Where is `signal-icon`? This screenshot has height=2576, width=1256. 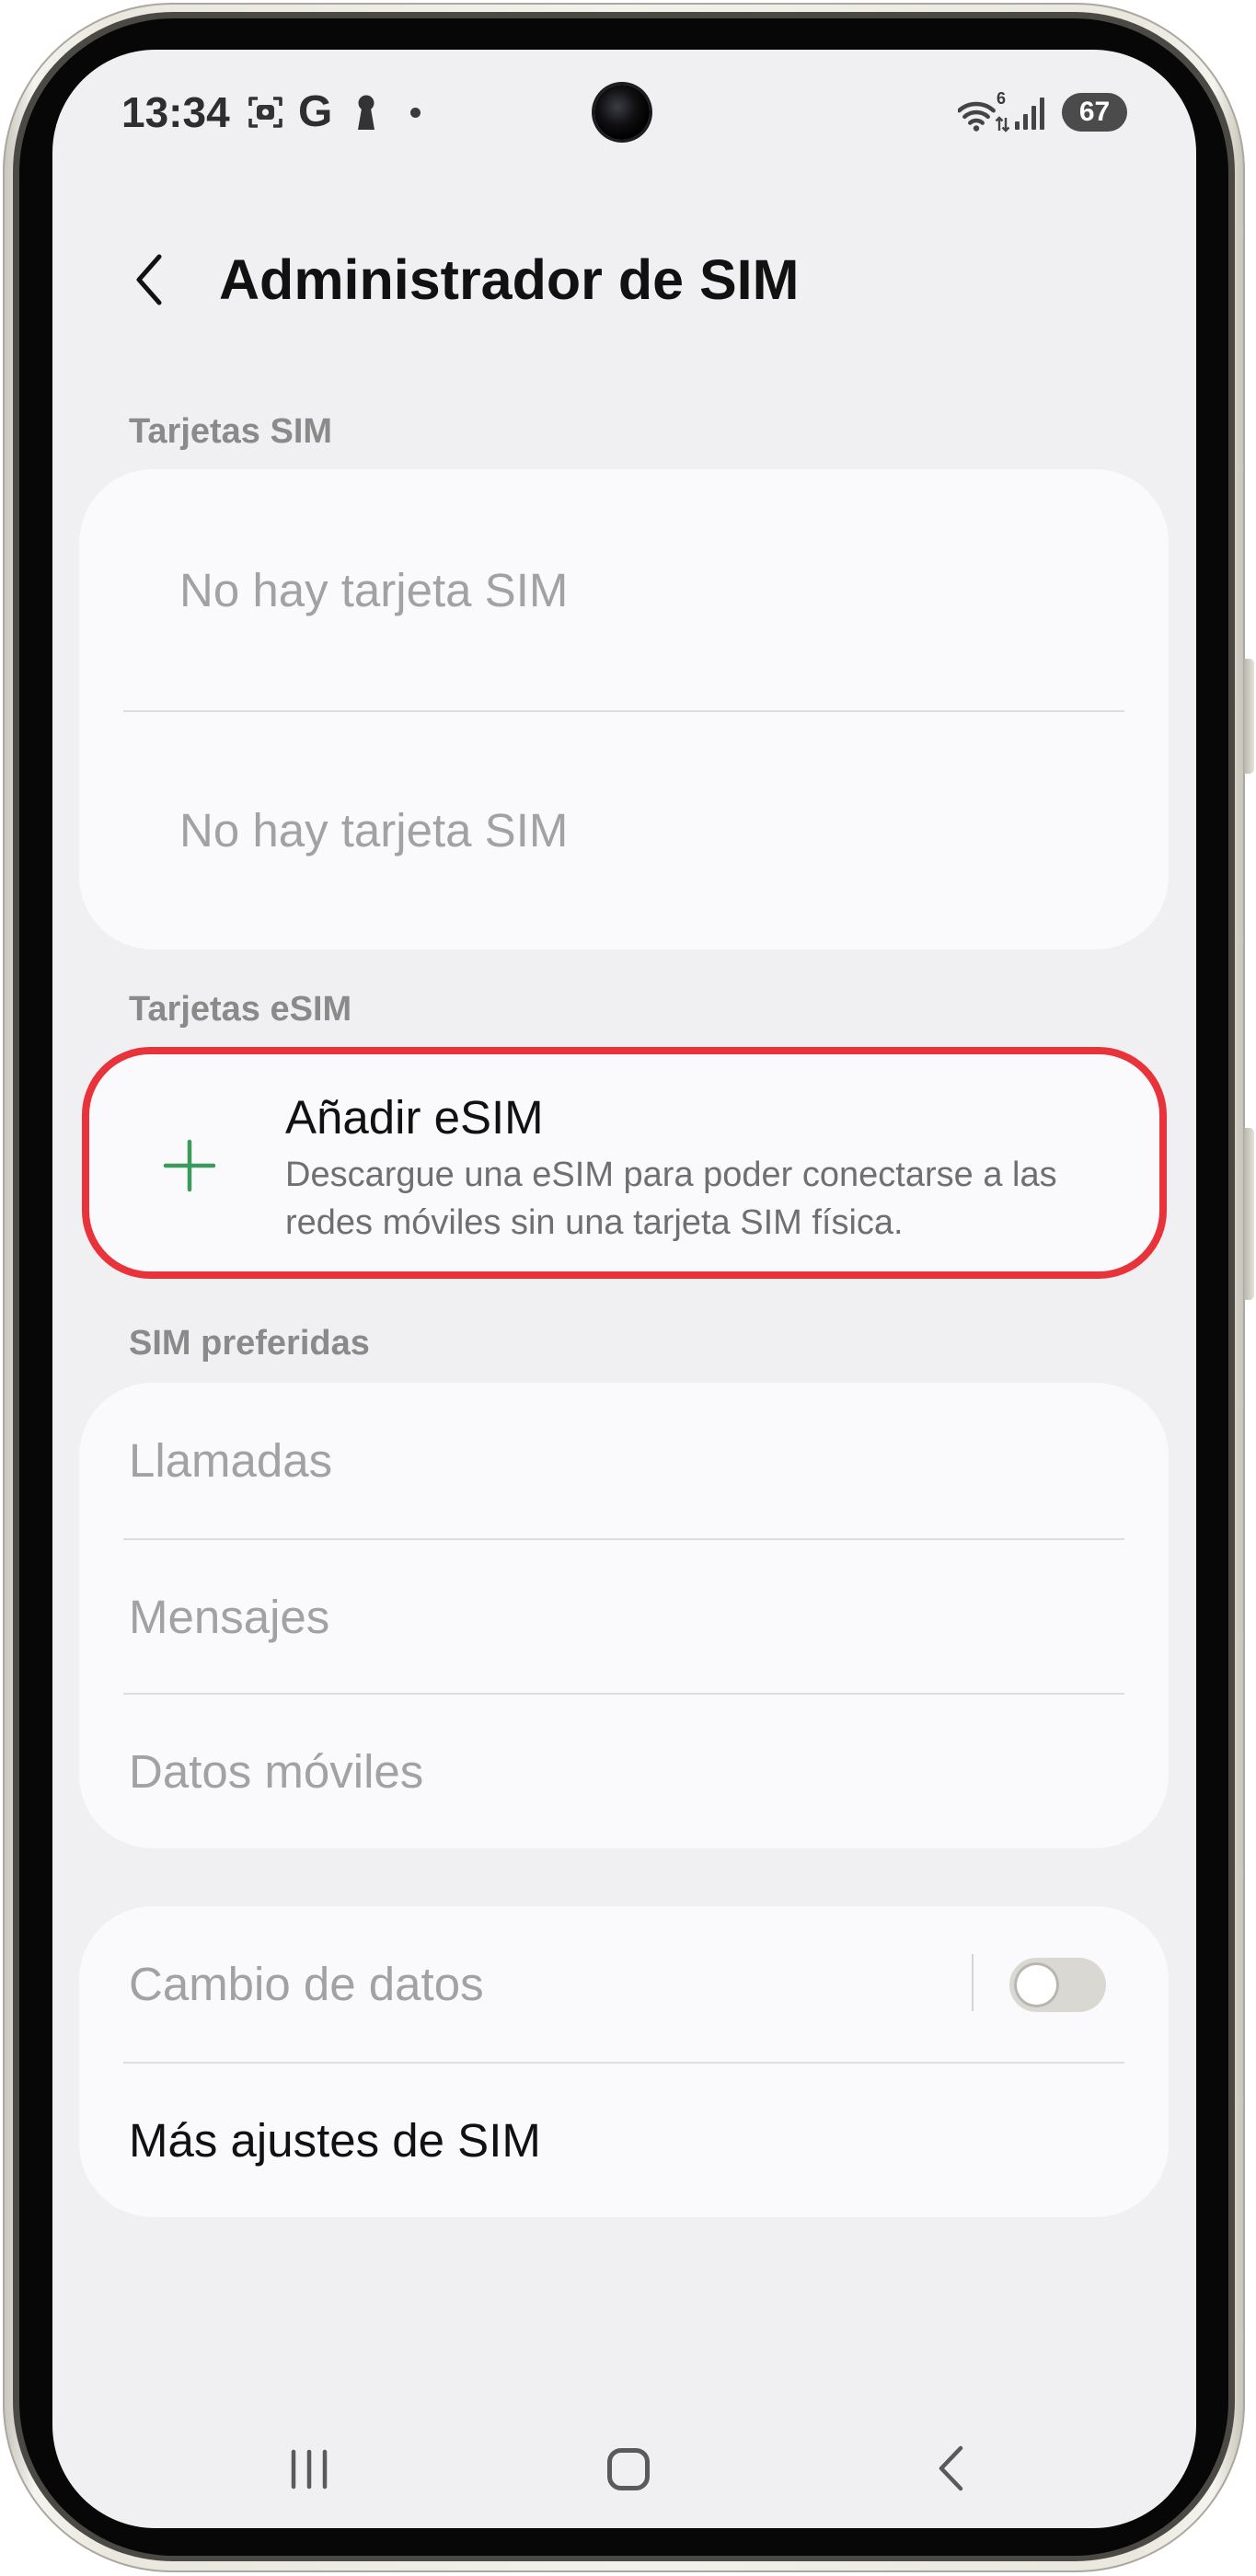 signal-icon is located at coordinates (1029, 114).